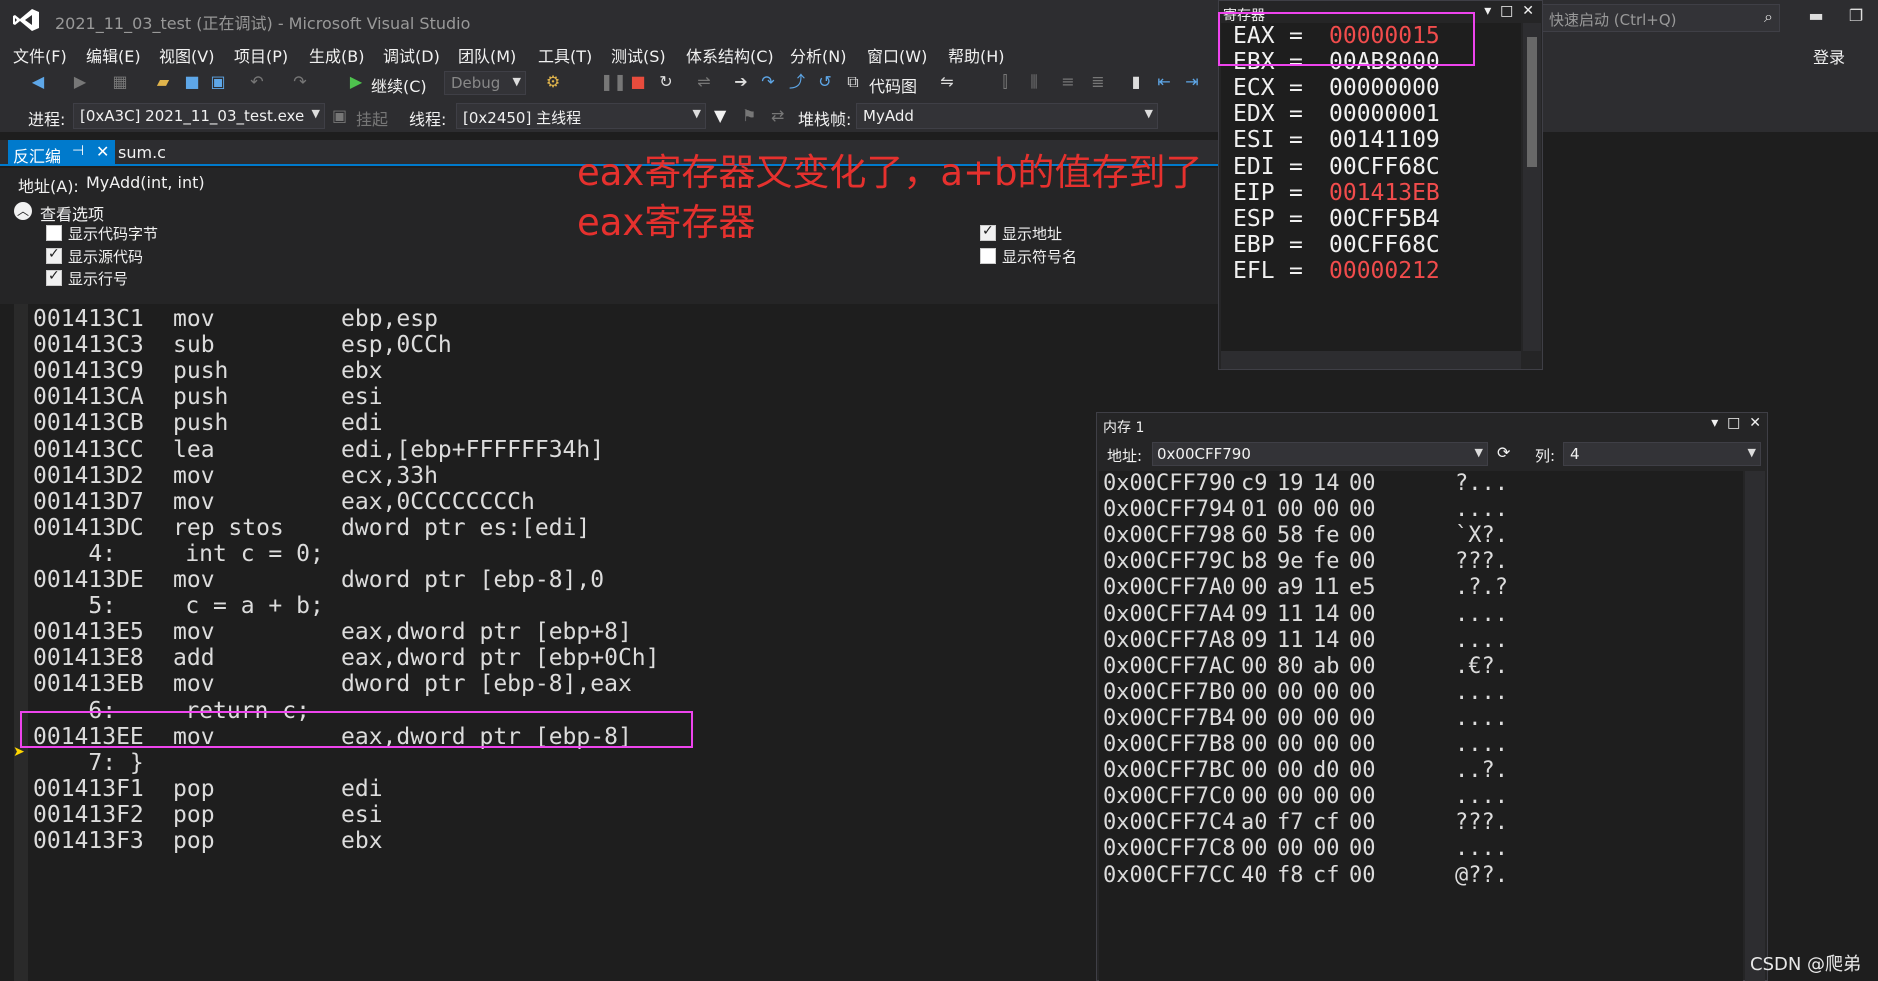 This screenshot has width=1878, height=981. What do you see at coordinates (818, 55) in the screenshot?
I see `menu-analyze: 分析(N)` at bounding box center [818, 55].